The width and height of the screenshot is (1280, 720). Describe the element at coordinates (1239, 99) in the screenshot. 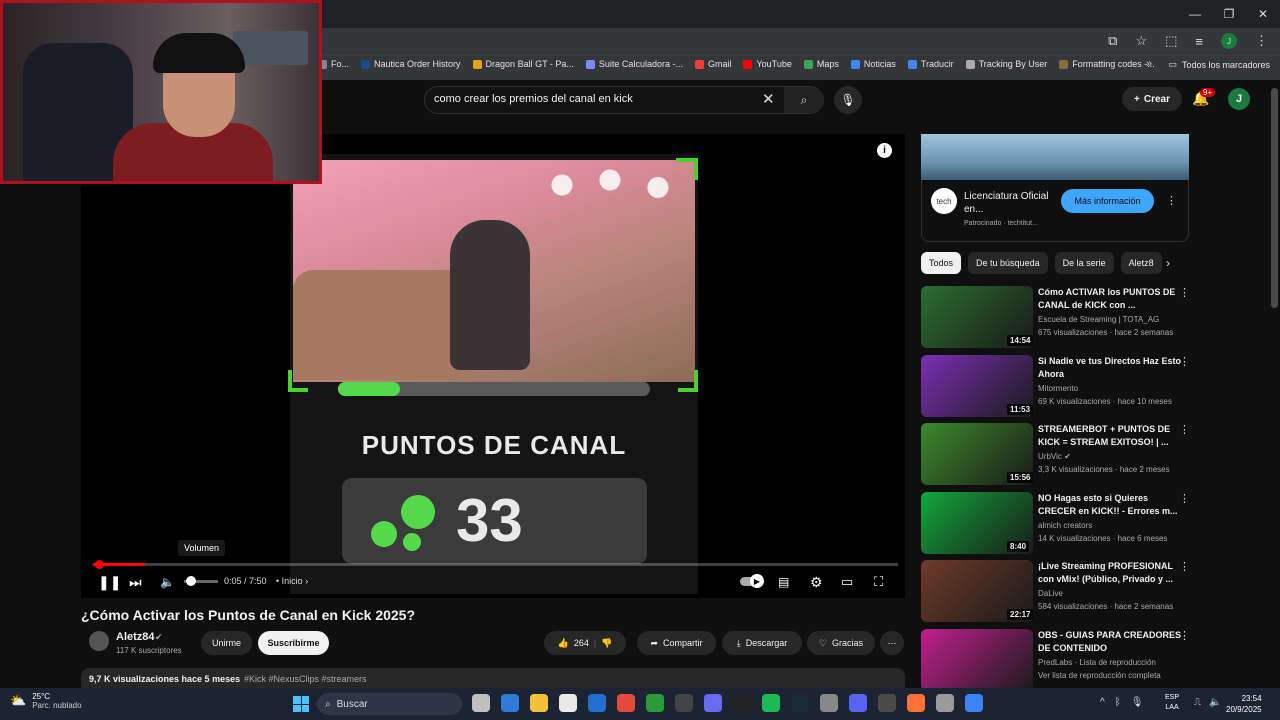

I see `account-avatar: J` at that location.